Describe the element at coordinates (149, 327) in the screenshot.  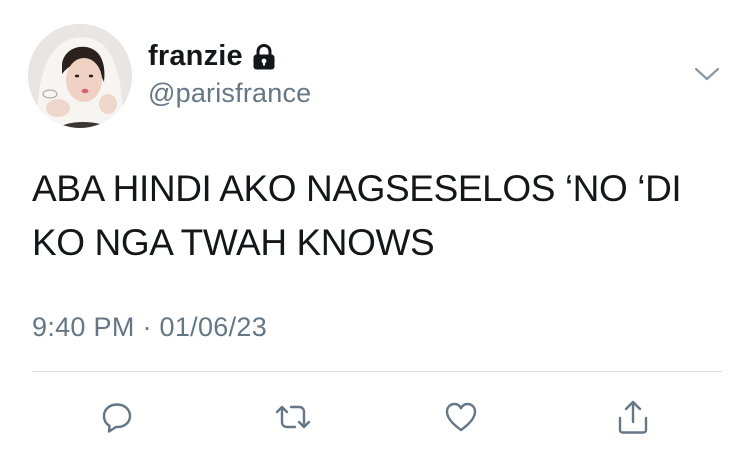
I see `tweet-timestamp: 9:40 PM · 01/06/23` at that location.